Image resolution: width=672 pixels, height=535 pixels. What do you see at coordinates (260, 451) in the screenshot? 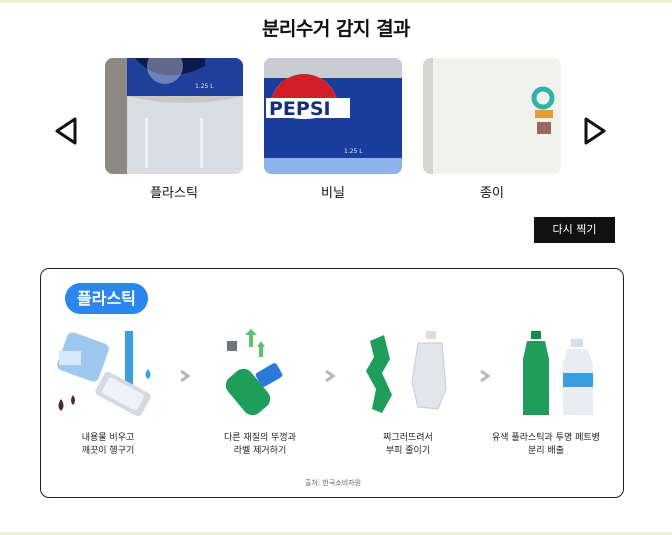
I see `step-2-line-2: 라벨 제거하기` at bounding box center [260, 451].